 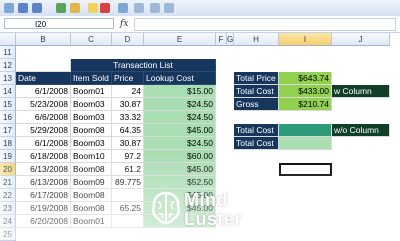 What do you see at coordinates (128, 156) in the screenshot?
I see `table-cell-price: 97.2` at bounding box center [128, 156].